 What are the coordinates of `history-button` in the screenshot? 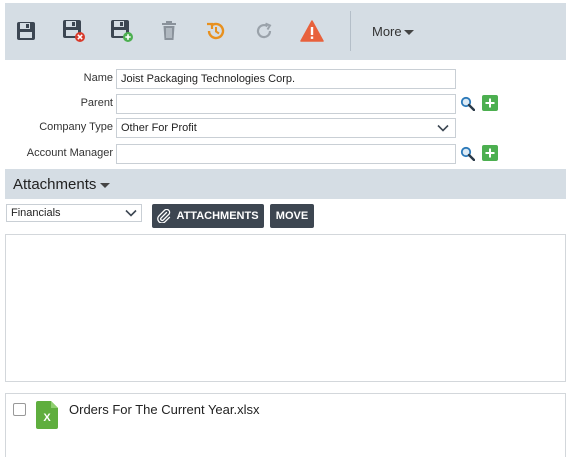 It's located at (216, 31).